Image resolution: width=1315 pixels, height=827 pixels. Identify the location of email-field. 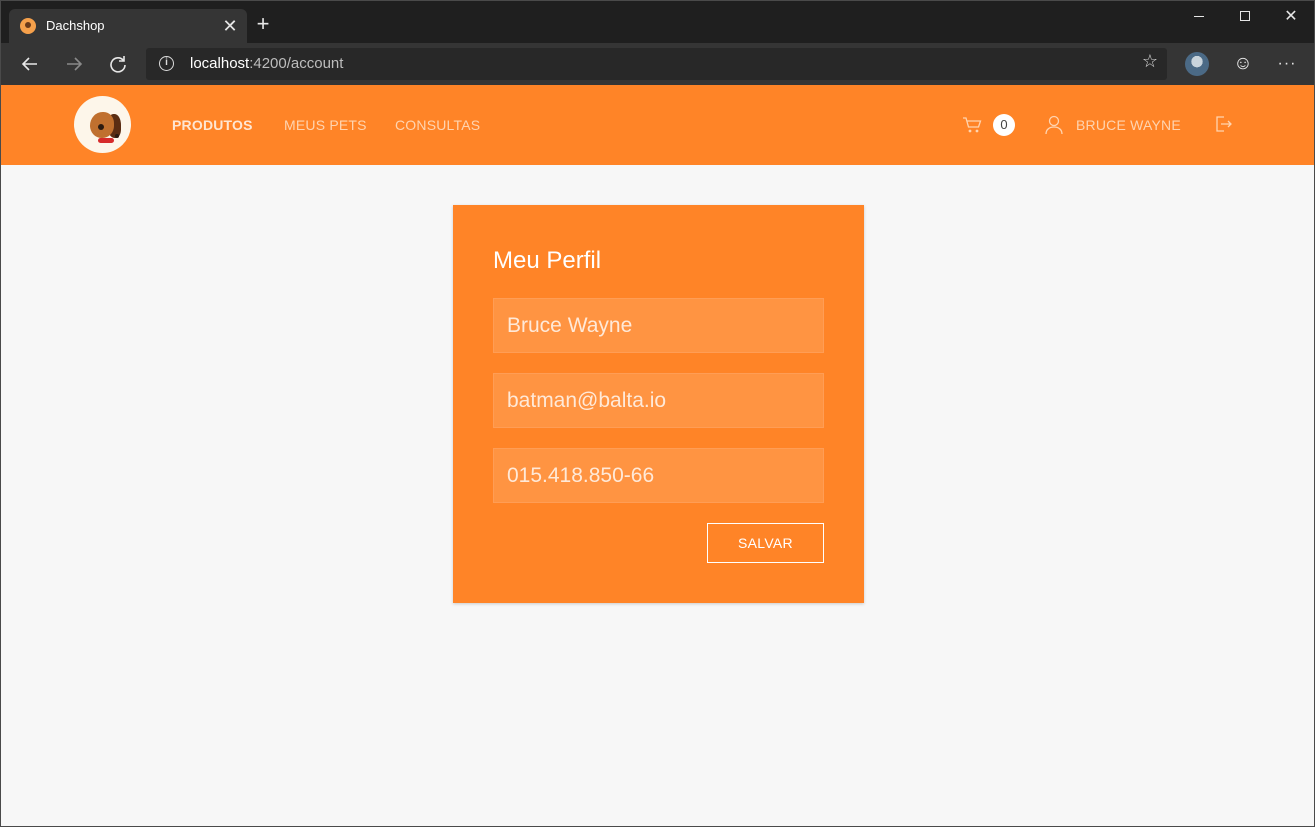
(658, 400).